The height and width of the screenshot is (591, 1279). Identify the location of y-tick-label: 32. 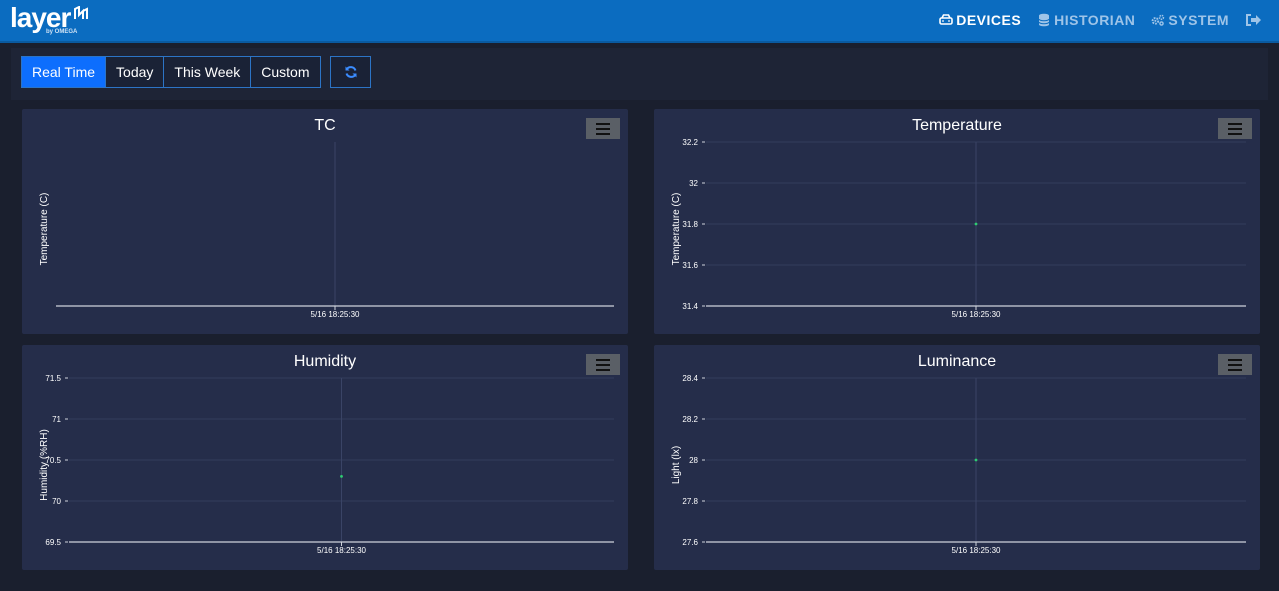
(693, 183).